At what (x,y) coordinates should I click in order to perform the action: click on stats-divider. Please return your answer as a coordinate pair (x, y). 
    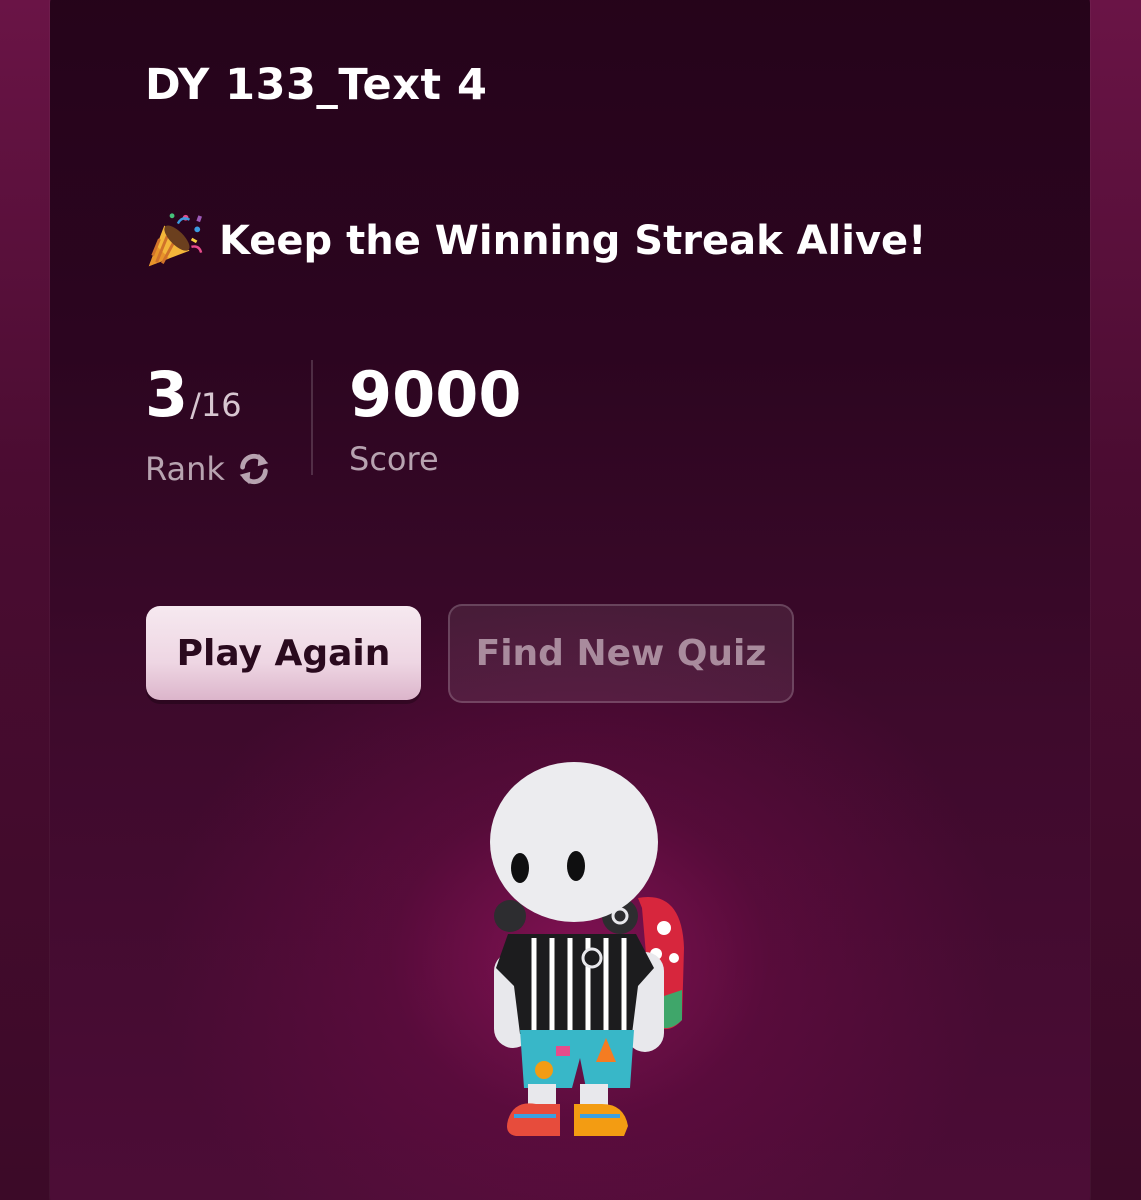
    Looking at the image, I should click on (312, 417).